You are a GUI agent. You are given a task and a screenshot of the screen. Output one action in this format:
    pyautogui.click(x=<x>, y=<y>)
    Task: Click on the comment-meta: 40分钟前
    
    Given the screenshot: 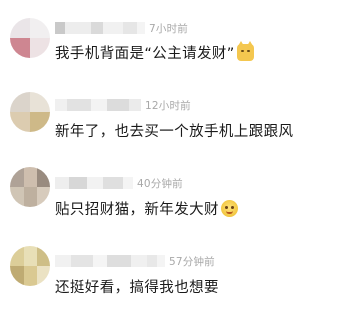 What is the action you would take?
    pyautogui.click(x=119, y=183)
    